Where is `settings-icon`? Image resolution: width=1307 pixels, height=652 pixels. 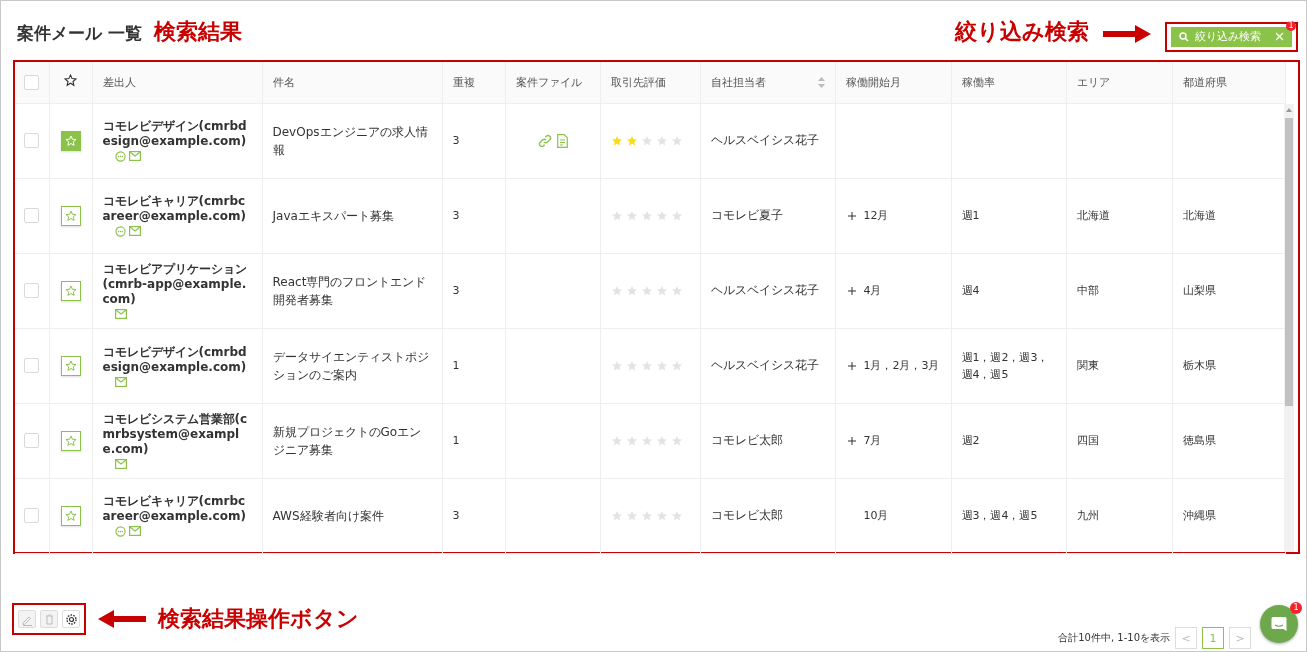 settings-icon is located at coordinates (71, 619).